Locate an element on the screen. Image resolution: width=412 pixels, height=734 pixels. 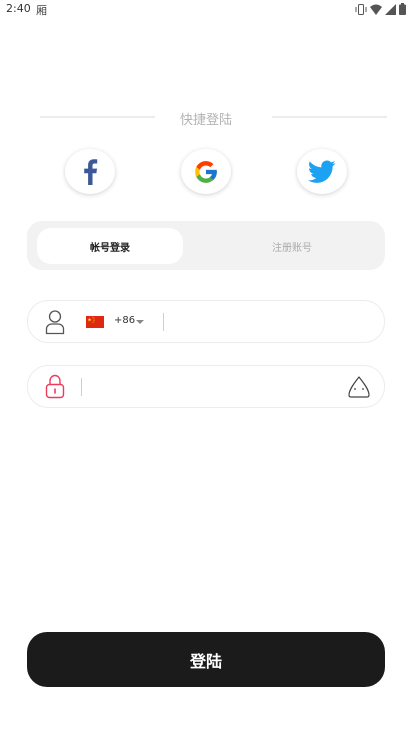
facebook-icon is located at coordinates (91, 171).